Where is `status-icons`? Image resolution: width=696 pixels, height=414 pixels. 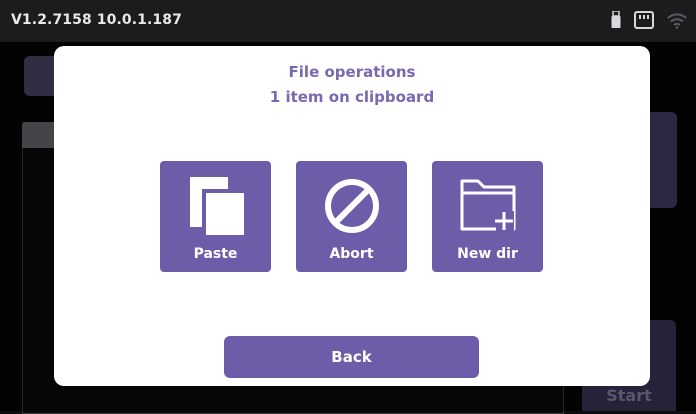
status-icons is located at coordinates (649, 20).